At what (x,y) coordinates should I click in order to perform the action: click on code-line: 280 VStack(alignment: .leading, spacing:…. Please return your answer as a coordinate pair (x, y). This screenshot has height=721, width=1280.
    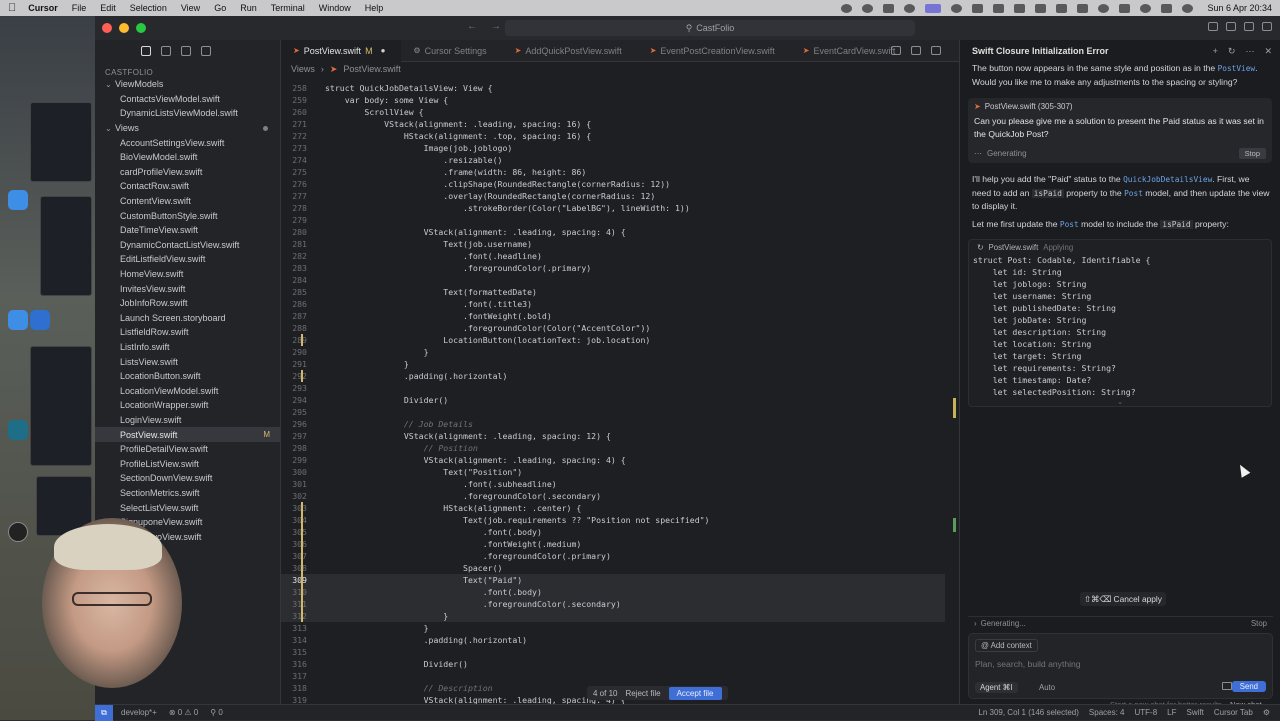
    Looking at the image, I should click on (613, 232).